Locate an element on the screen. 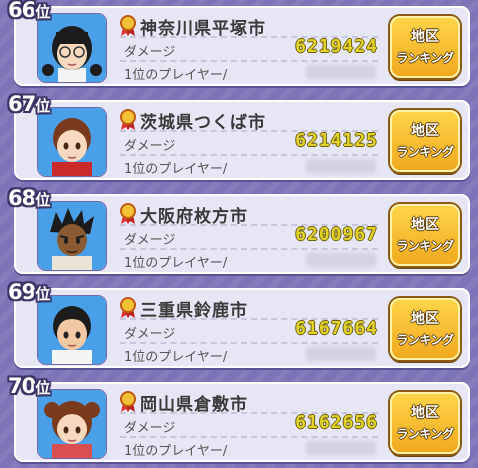 The image size is (478, 468). damage-value: 6162656 is located at coordinates (336, 422).